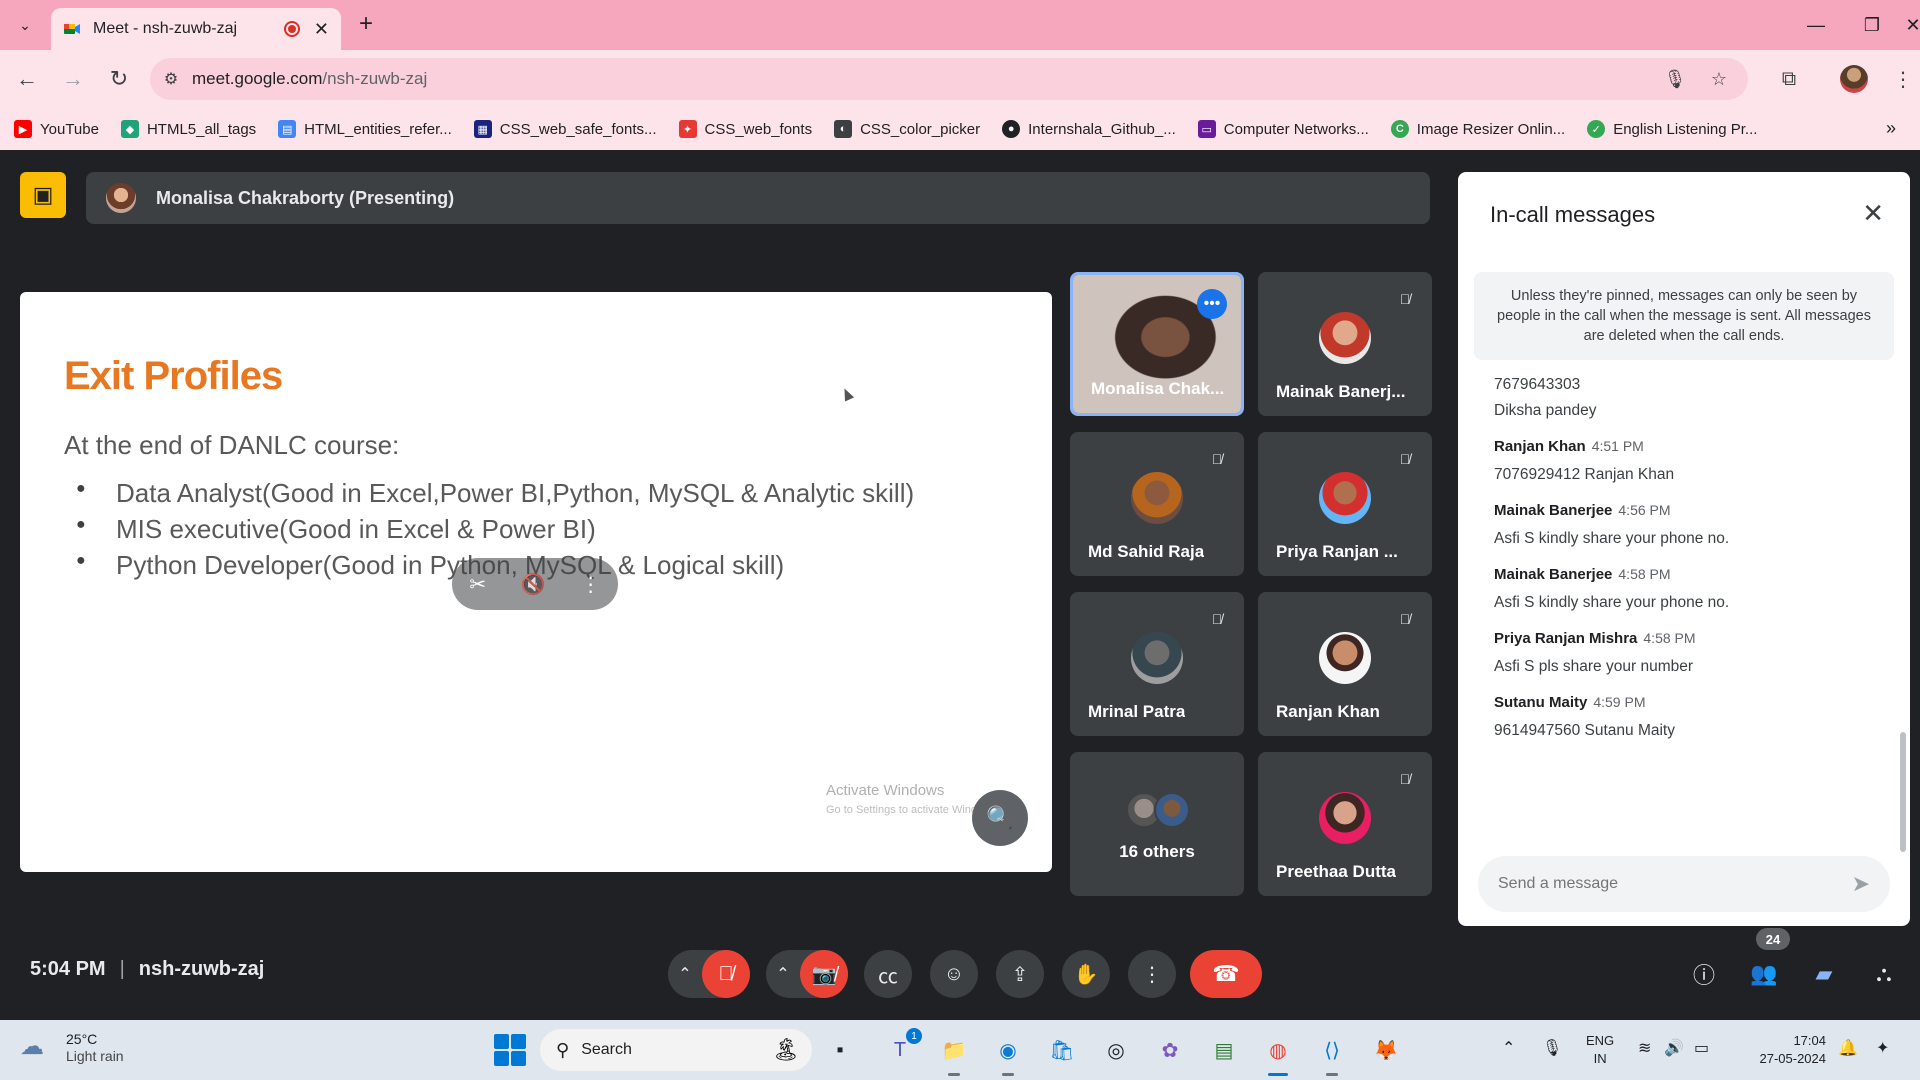  Describe the element at coordinates (1116, 1050) in the screenshot. I see `dell-icon: ◎` at that location.